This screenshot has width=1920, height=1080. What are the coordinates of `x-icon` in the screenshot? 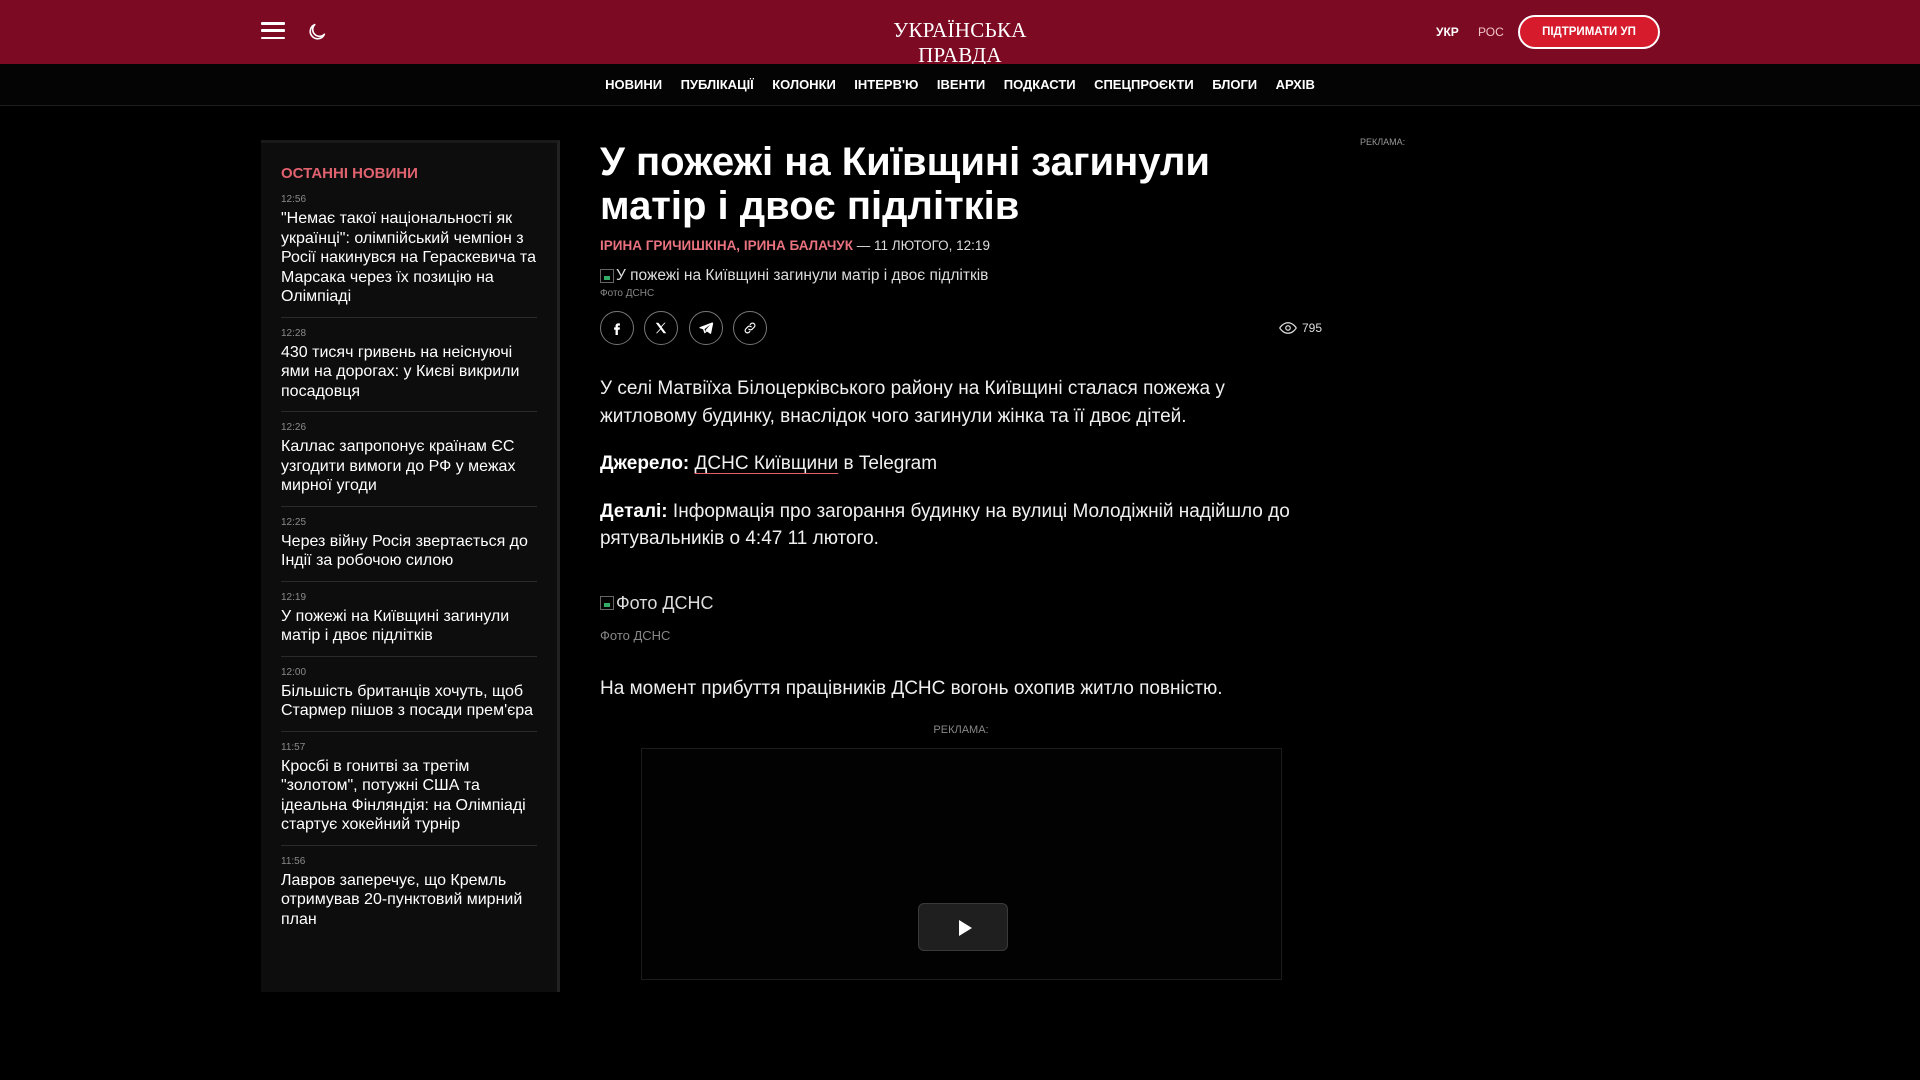 It's located at (661, 328).